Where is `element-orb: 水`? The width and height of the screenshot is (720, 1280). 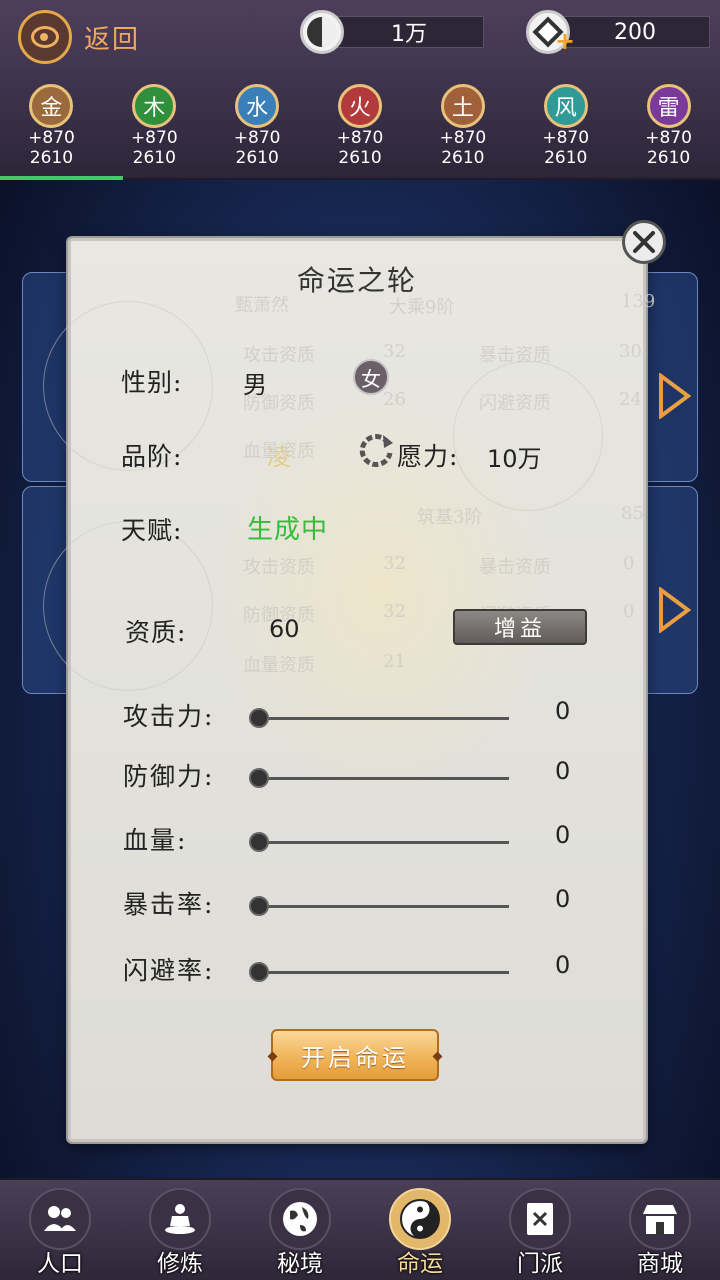
element-orb: 水 is located at coordinates (257, 106).